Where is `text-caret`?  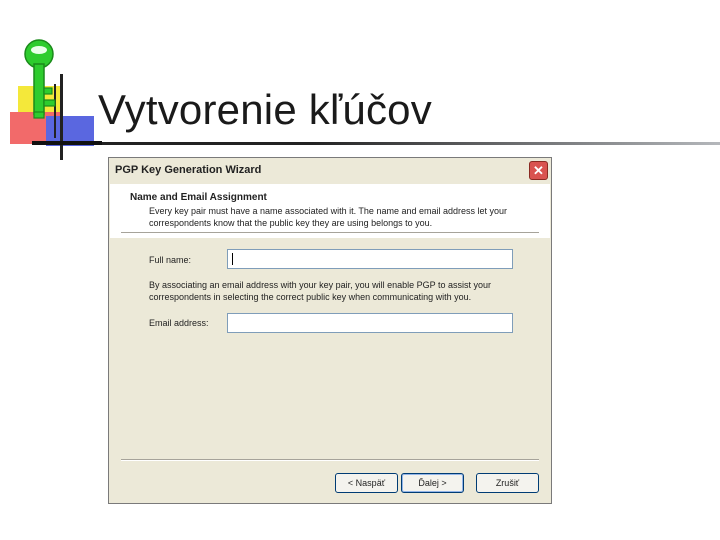 text-caret is located at coordinates (232, 259).